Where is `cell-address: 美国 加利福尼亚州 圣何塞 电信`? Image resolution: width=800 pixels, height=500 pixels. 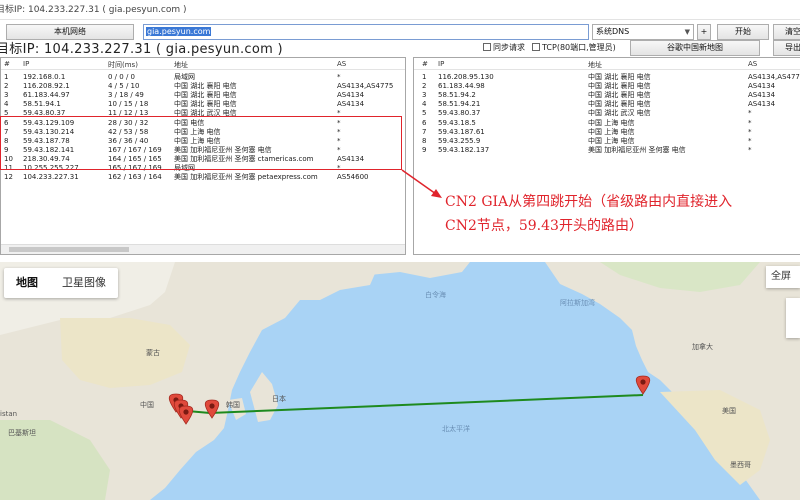
cell-address: 美国 加利福尼亚州 圣何塞 电信 is located at coordinates (637, 149).